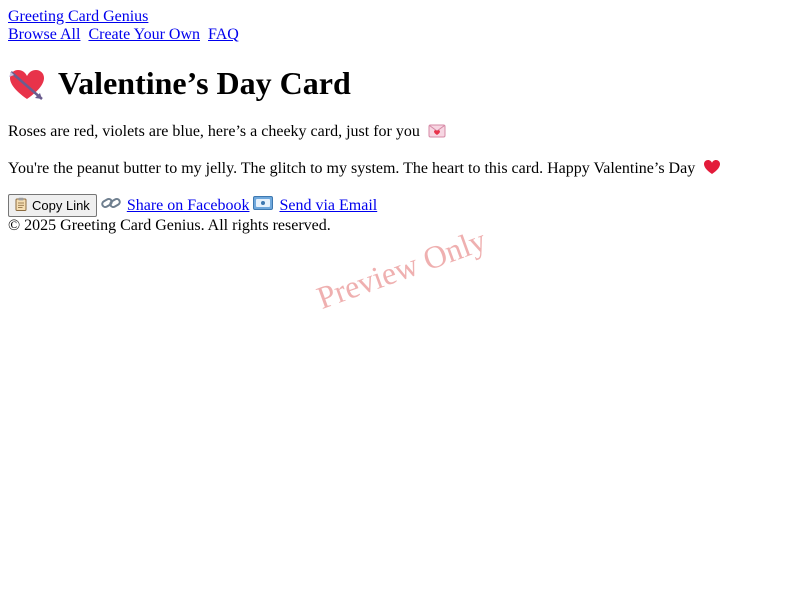 The width and height of the screenshot is (800, 600). Describe the element at coordinates (144, 34) in the screenshot. I see `nav-link-create-your-own: Create Your Own` at that location.